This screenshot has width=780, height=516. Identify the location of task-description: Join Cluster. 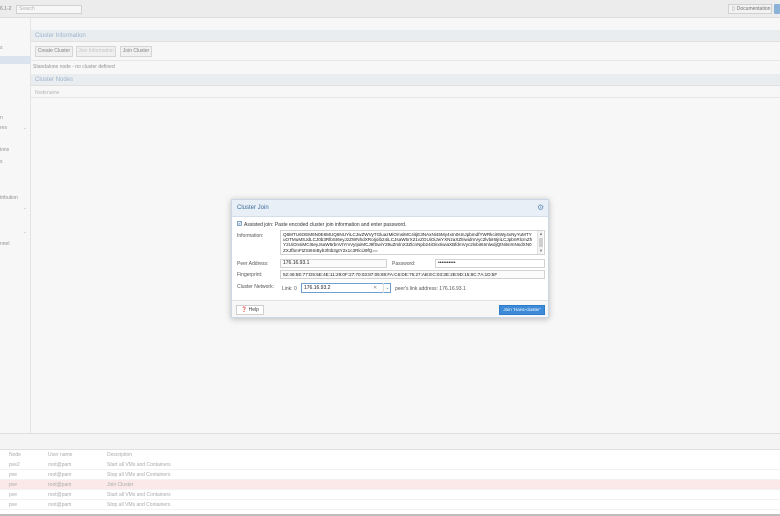
(120, 485).